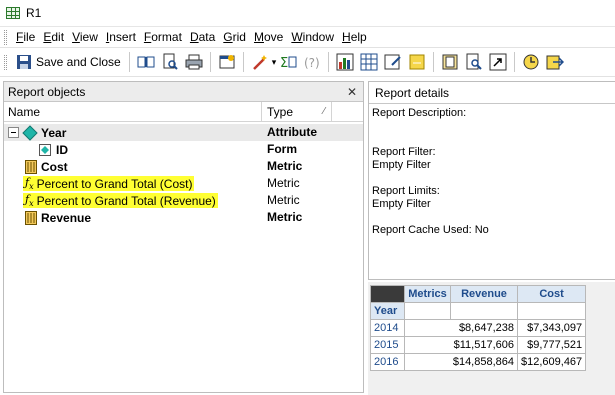 The image size is (615, 395). I want to click on tree-row-revenue: Revenue Metric, so click(185, 217).